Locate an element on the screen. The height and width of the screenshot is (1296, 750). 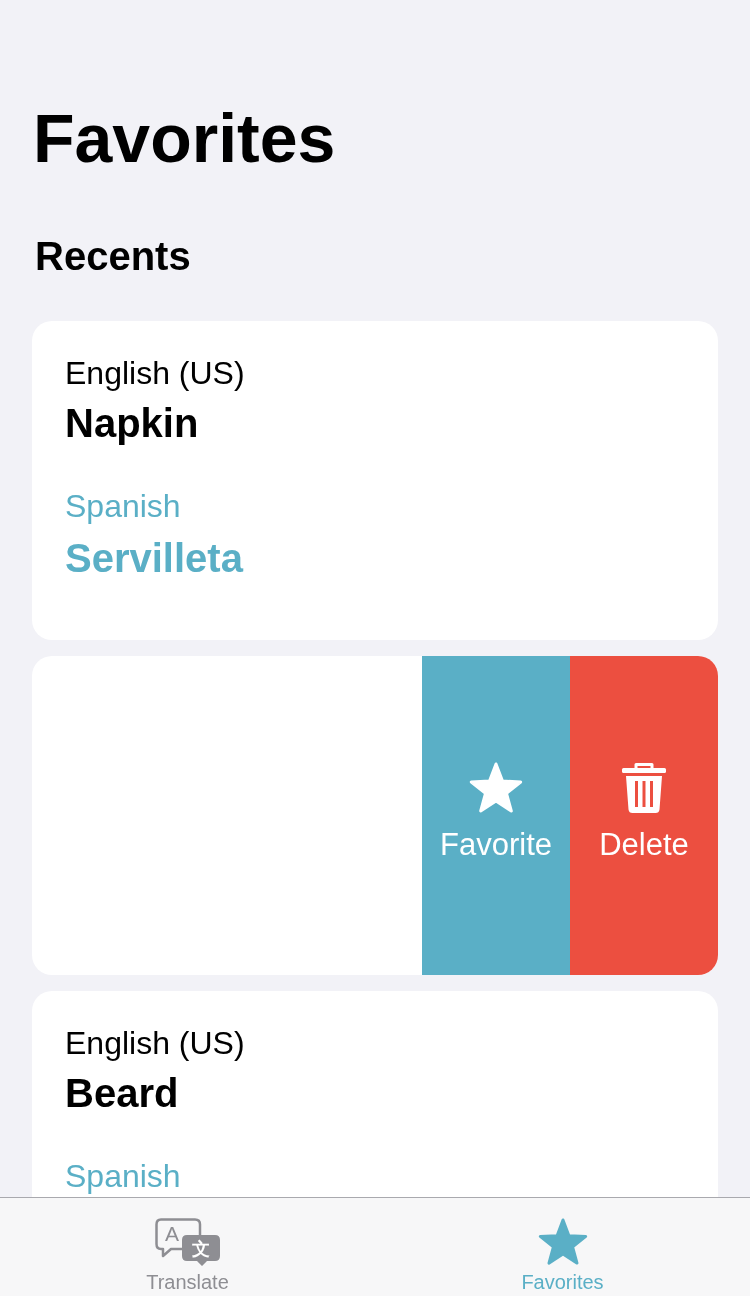
target-word: Servilleta is located at coordinates (154, 558).